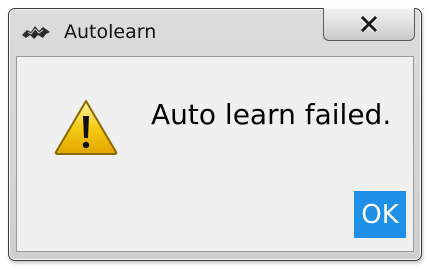 The image size is (430, 269). What do you see at coordinates (86, 127) in the screenshot?
I see `warning-icon` at bounding box center [86, 127].